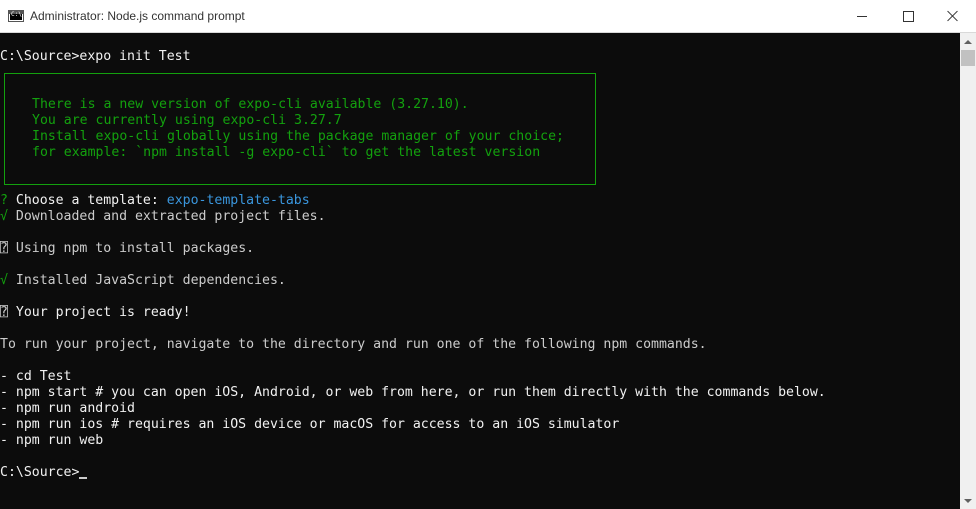  I want to click on template-line: ? Choose a template: expo-template-tabs, so click(155, 201).